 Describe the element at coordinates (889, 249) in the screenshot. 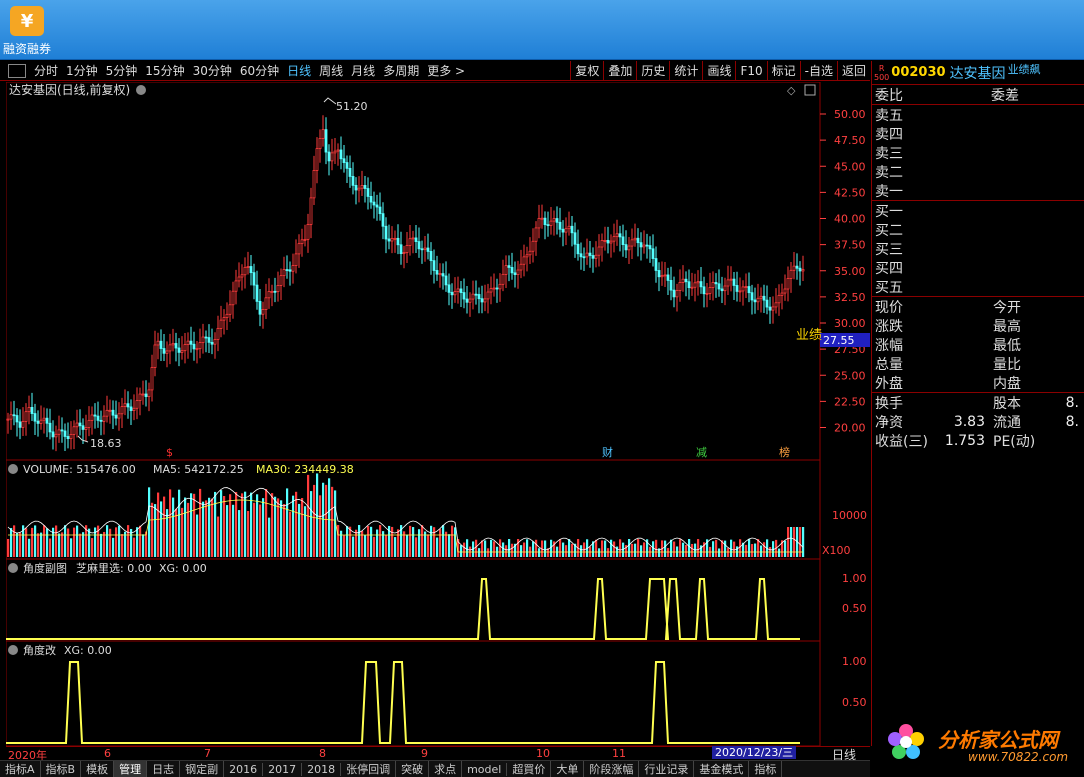

I see `order-level-label: 买三` at that location.